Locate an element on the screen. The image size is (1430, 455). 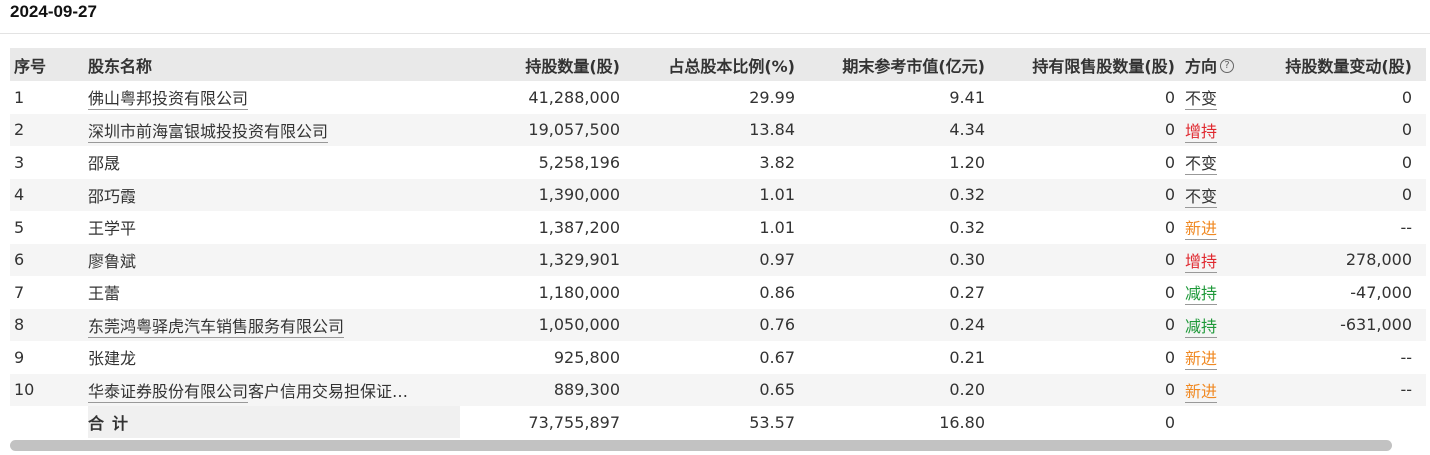
cell-shares: 41,288,000 is located at coordinates (540, 97).